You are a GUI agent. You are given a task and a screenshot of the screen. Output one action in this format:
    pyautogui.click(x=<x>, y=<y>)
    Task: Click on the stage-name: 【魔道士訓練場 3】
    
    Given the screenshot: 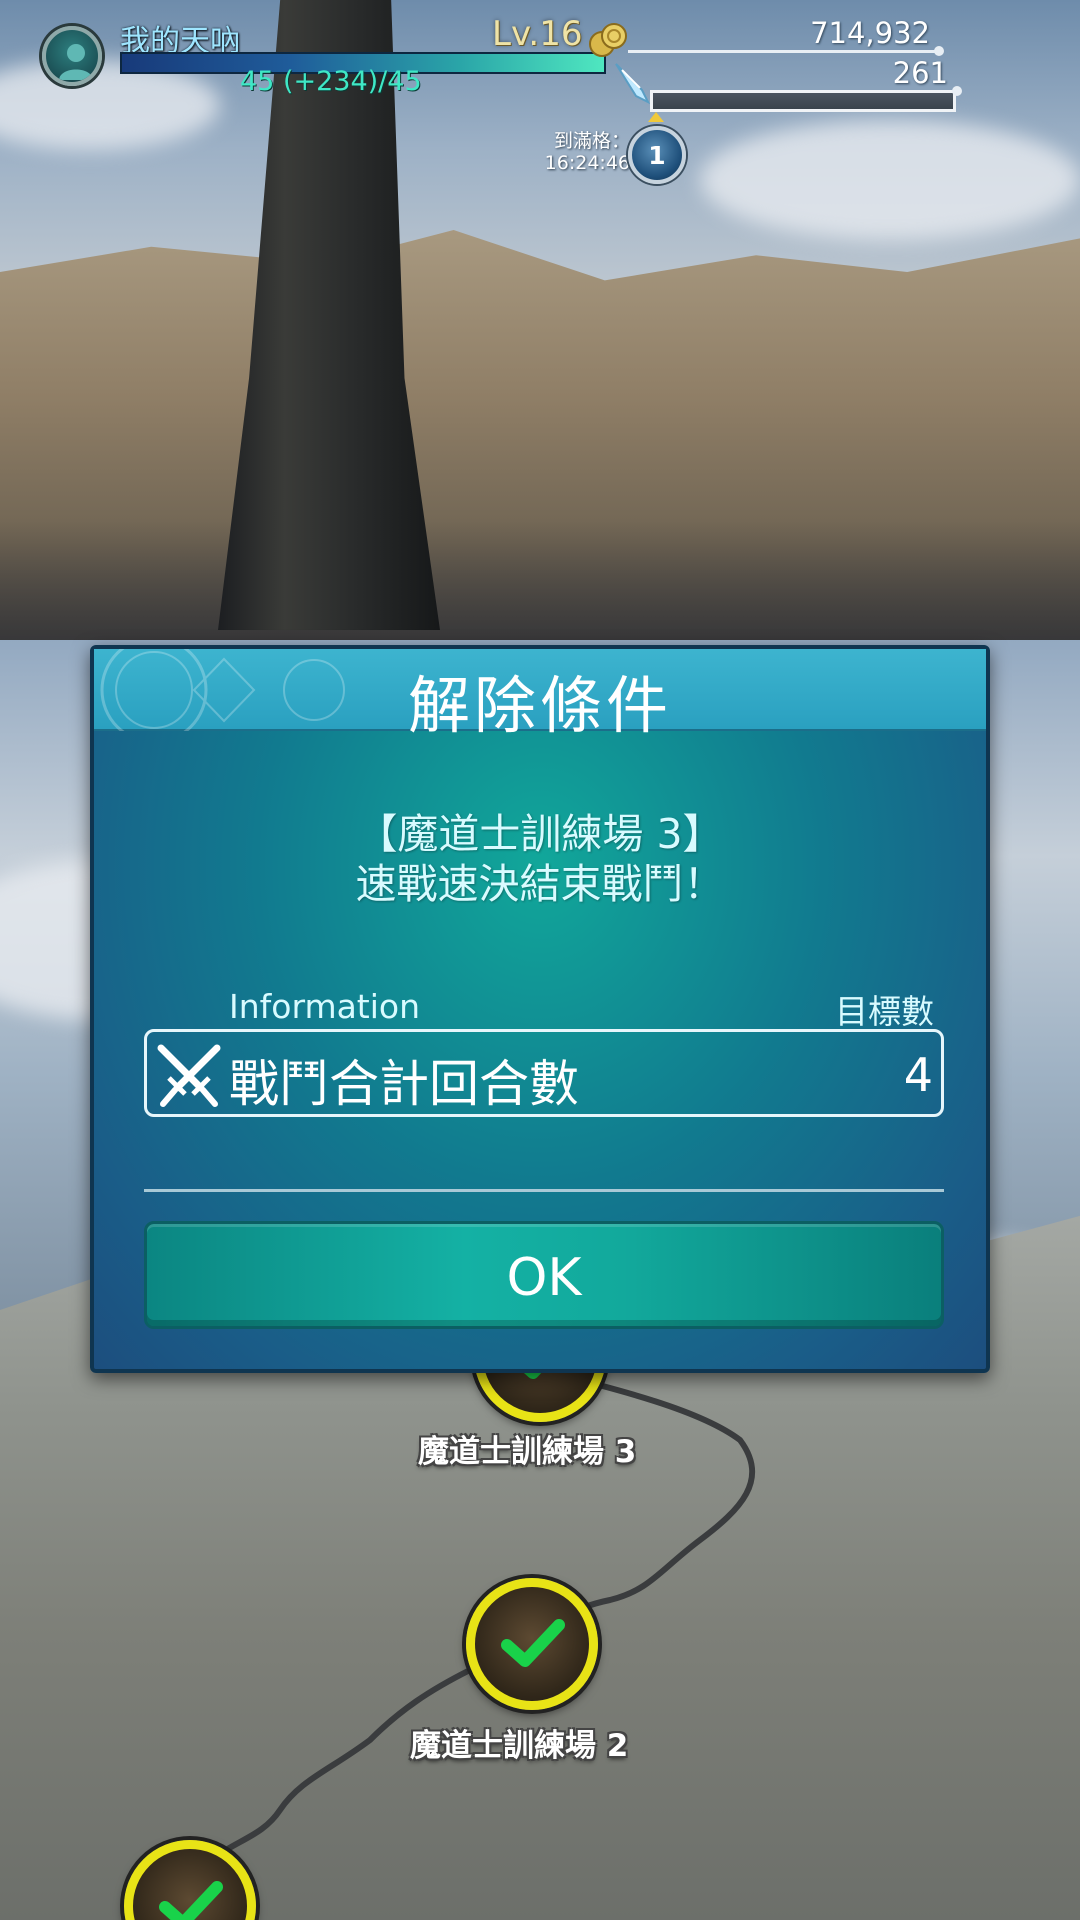 What is the action you would take?
    pyautogui.click(x=540, y=834)
    